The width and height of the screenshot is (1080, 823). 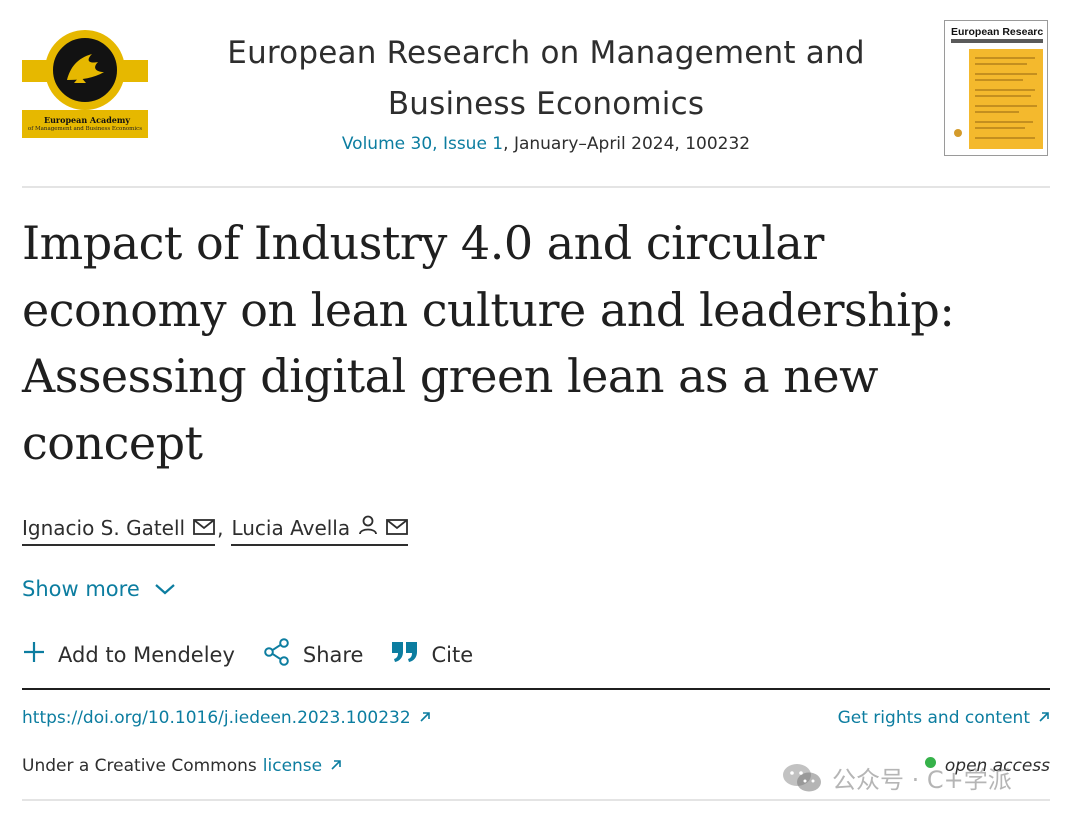 What do you see at coordinates (546, 53) in the screenshot?
I see `journal-title-line-1: European Research on Management and` at bounding box center [546, 53].